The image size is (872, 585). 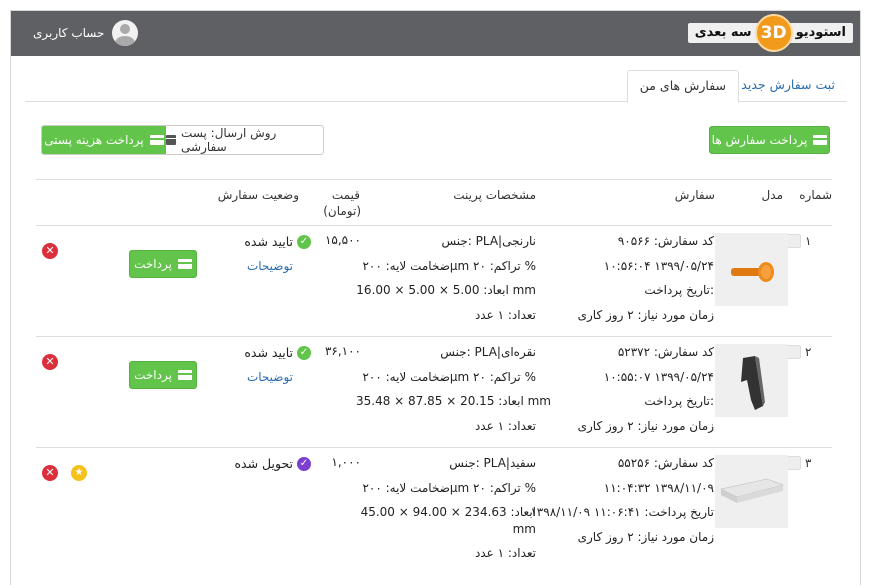 What do you see at coordinates (773, 33) in the screenshot?
I see `logo-3d-badge: 3D` at bounding box center [773, 33].